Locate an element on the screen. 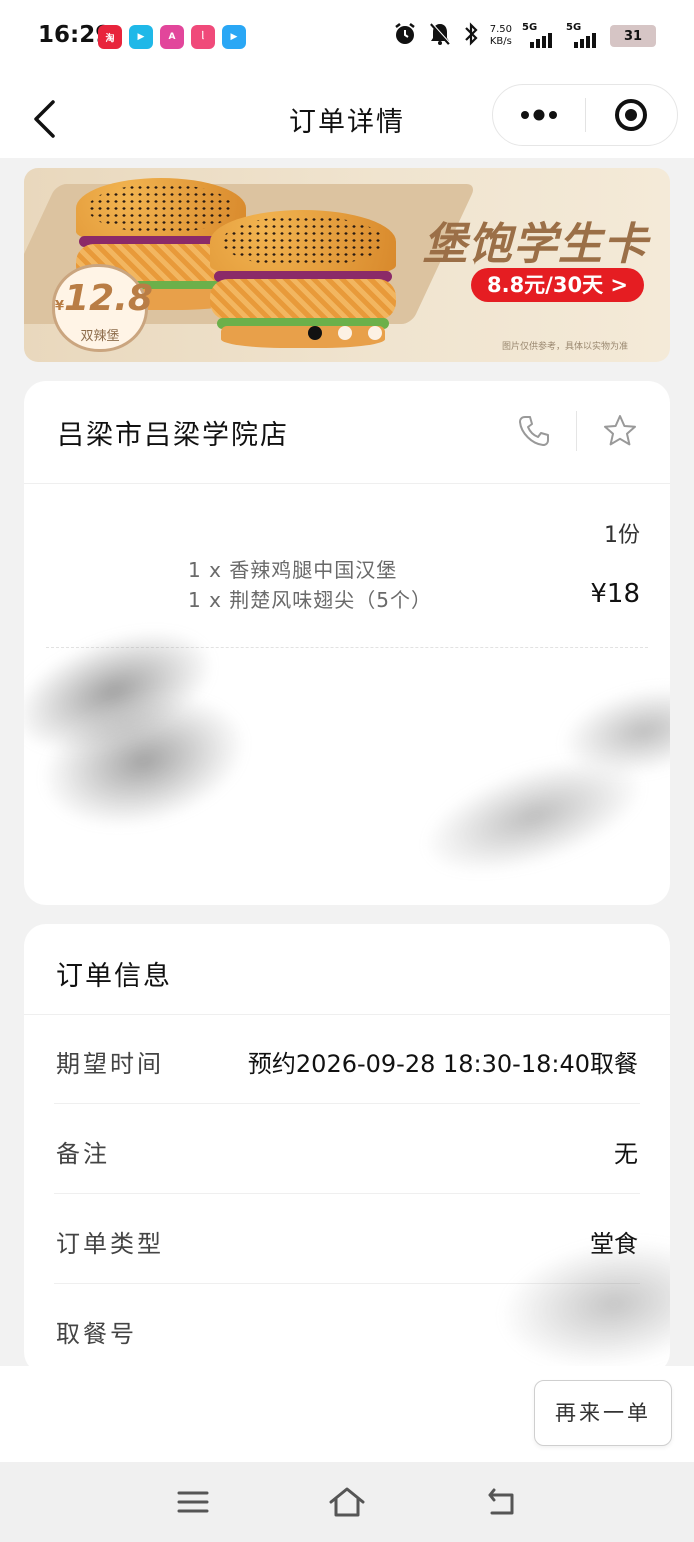 The height and width of the screenshot is (1542, 694). signal-5g-1: 5G is located at coordinates (539, 36).